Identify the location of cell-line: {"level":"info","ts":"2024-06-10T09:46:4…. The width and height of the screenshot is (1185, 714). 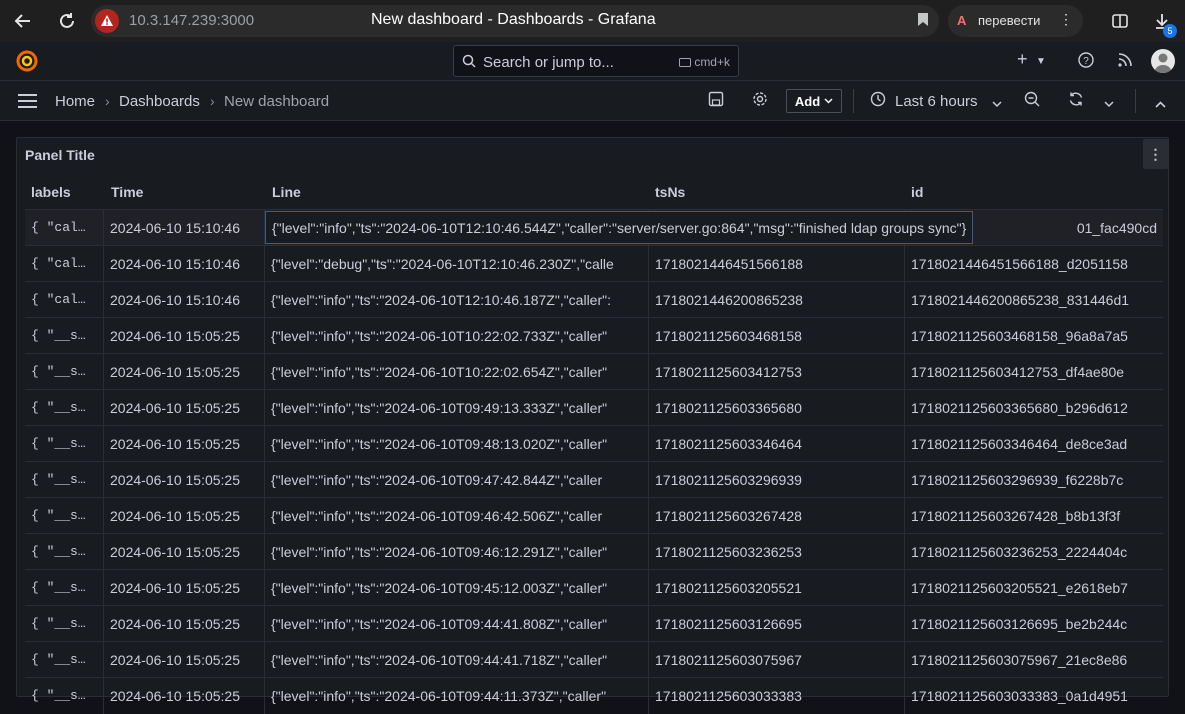
(457, 516).